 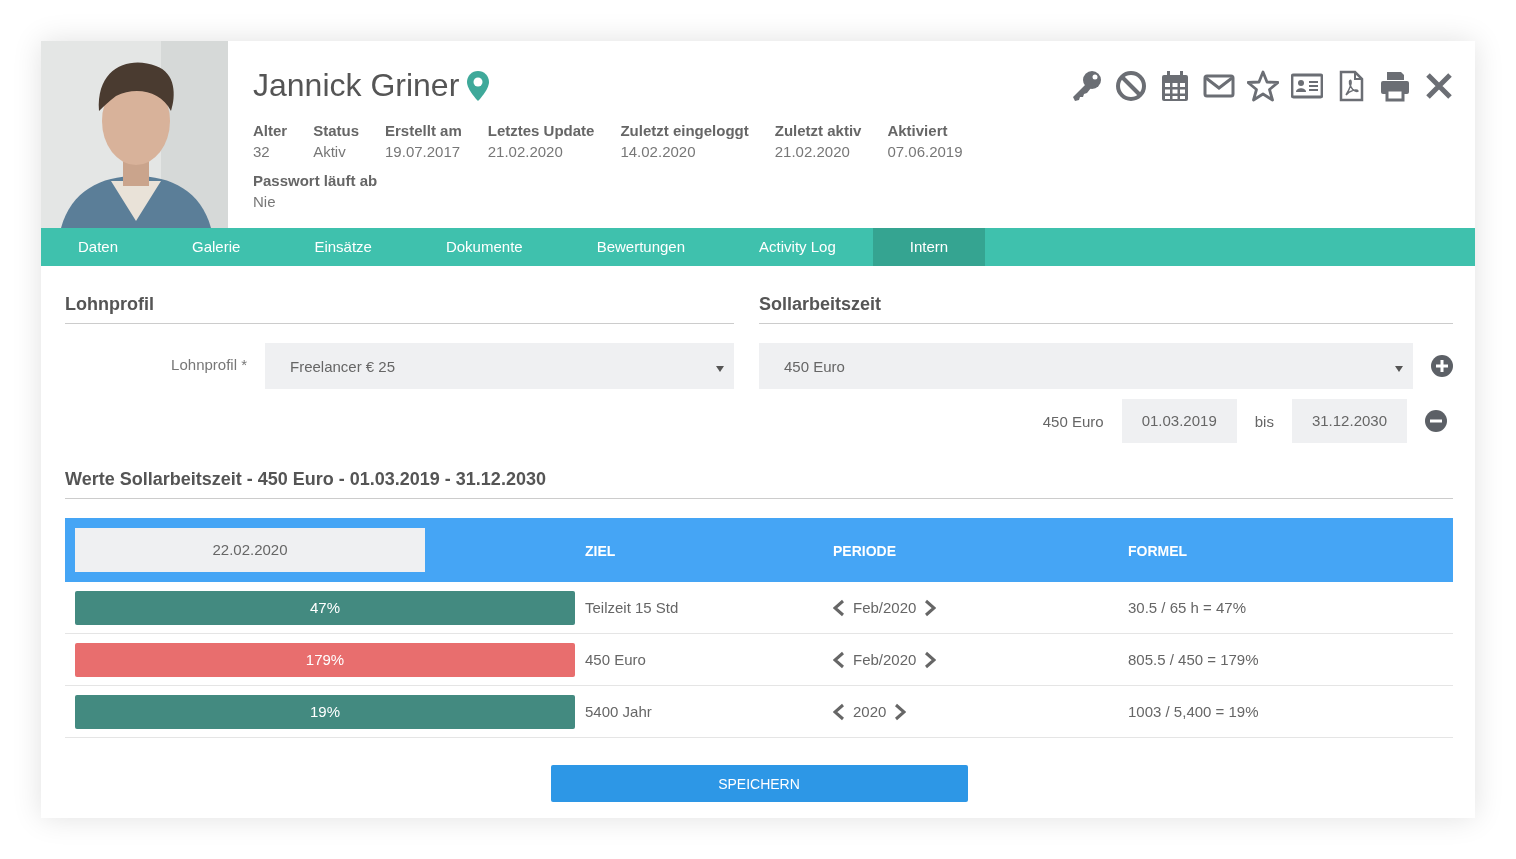 What do you see at coordinates (499, 366) in the screenshot?
I see `dropdown: Freelancer € 25` at bounding box center [499, 366].